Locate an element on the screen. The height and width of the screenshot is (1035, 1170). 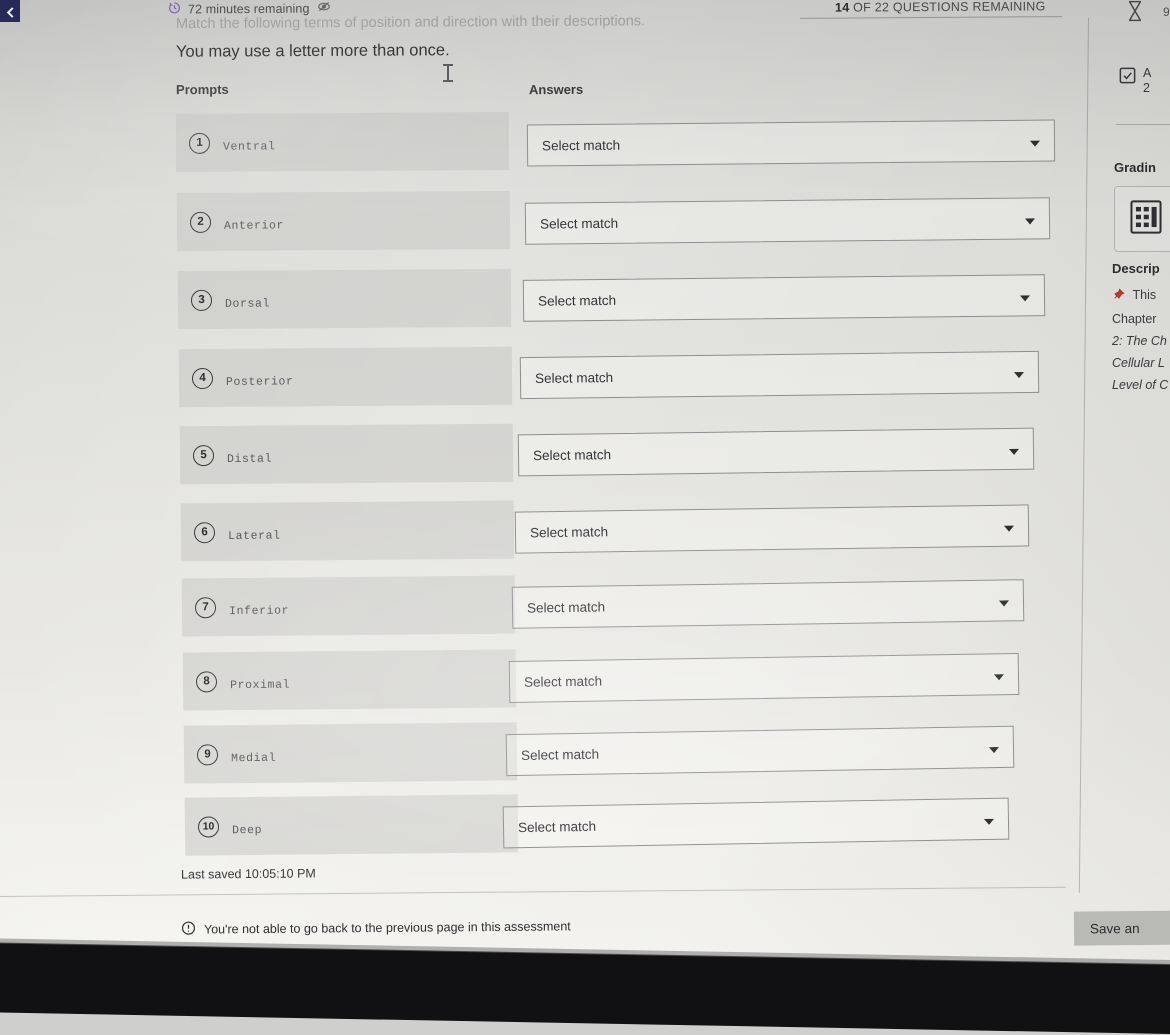
hourglass-icon is located at coordinates (1135, 13).